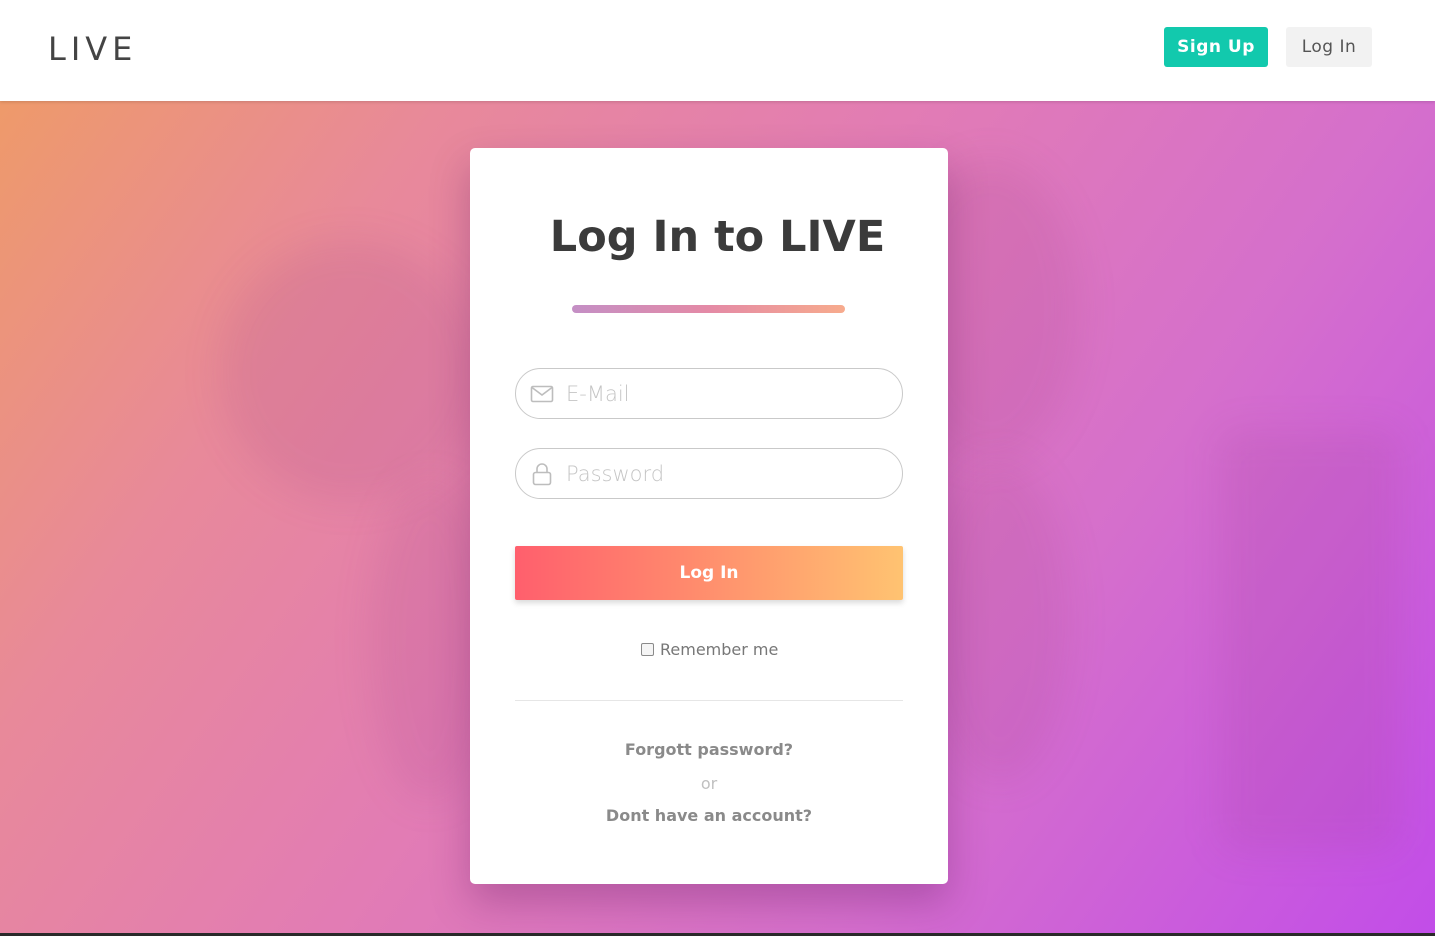 The image size is (1435, 936). What do you see at coordinates (542, 473) in the screenshot?
I see `lock-icon` at bounding box center [542, 473].